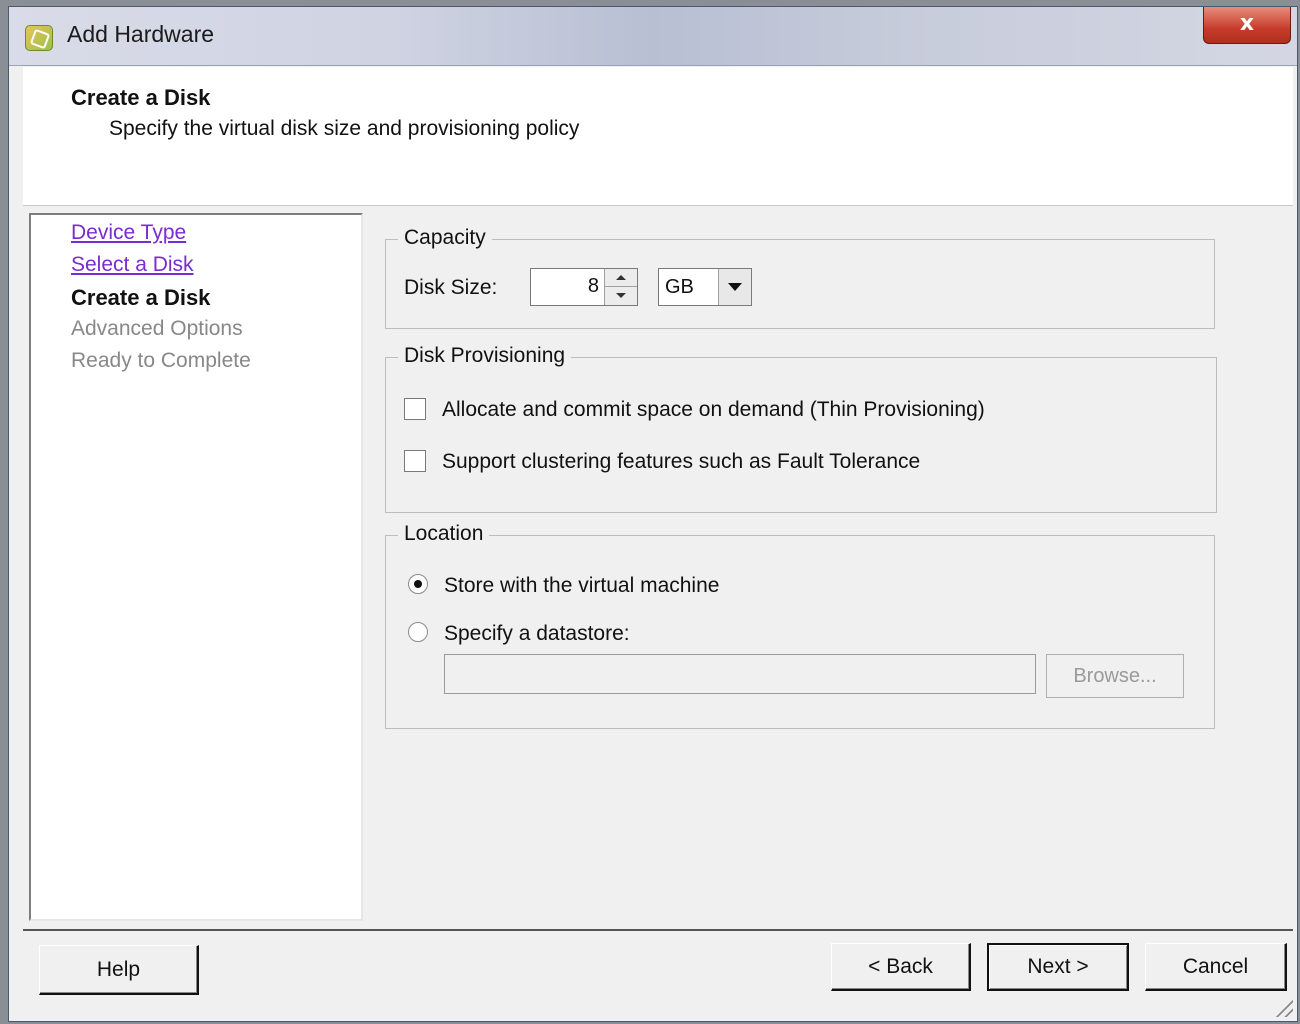 This screenshot has height=1024, width=1300. Describe the element at coordinates (141, 97) in the screenshot. I see `page-title: Create a Disk` at that location.